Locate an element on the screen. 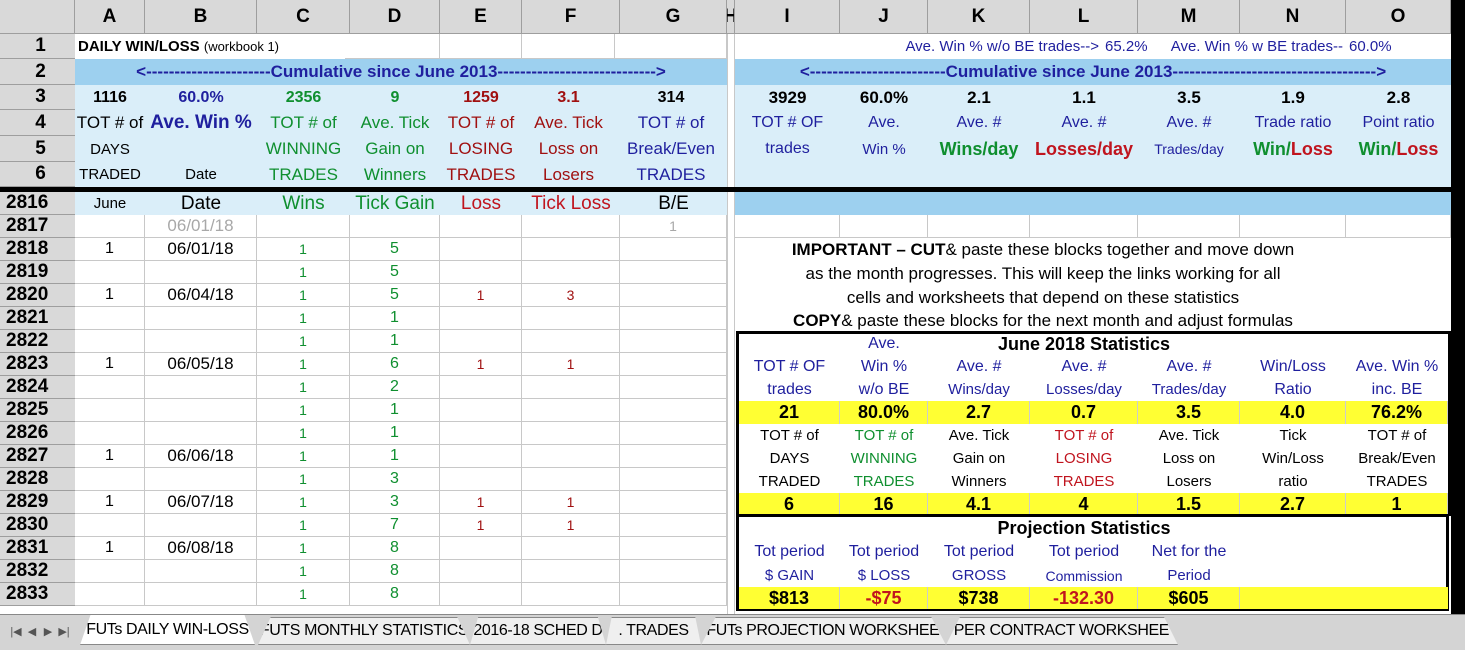 The height and width of the screenshot is (650, 1465). june-h2-1: w/o BE is located at coordinates (884, 389).